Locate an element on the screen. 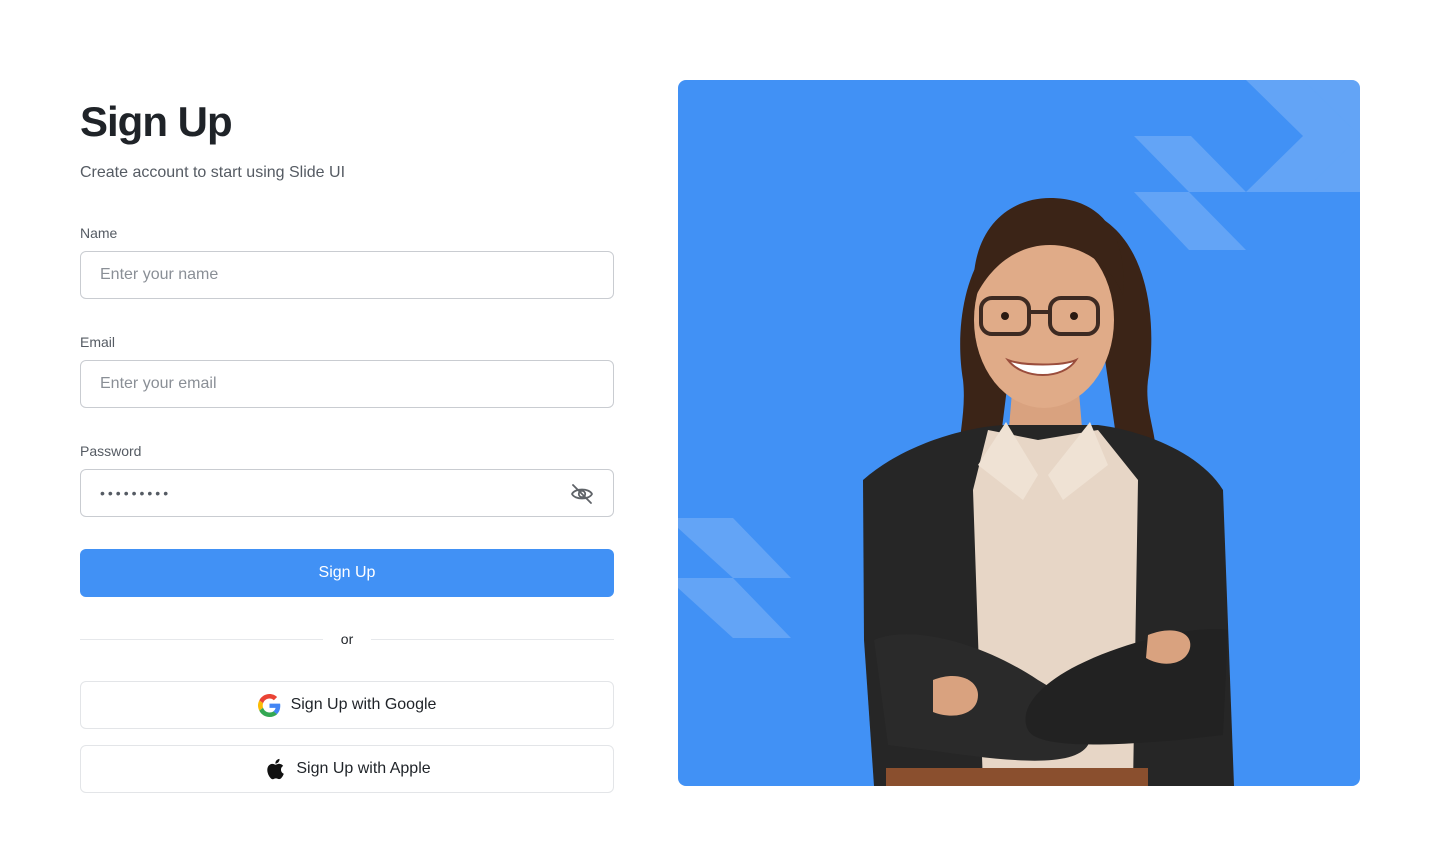 This screenshot has width=1440, height=866. email-label: Email is located at coordinates (98, 342).